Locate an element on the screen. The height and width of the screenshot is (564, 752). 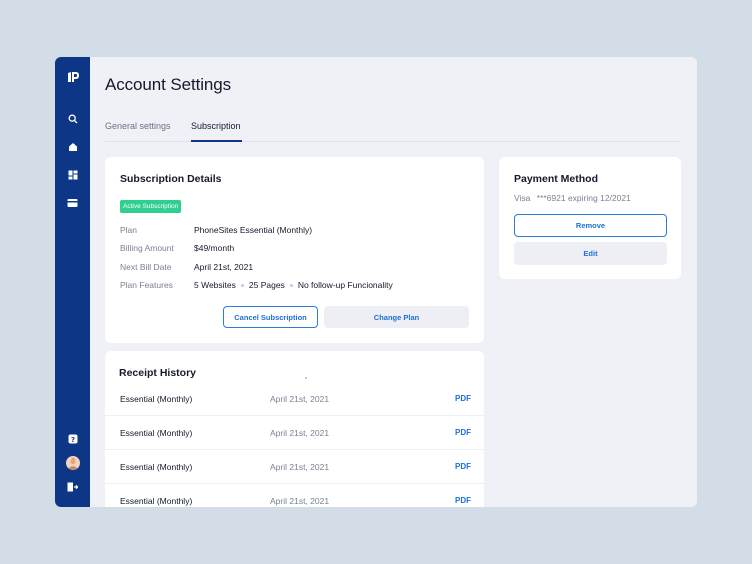
billing-icon is located at coordinates (72, 203).